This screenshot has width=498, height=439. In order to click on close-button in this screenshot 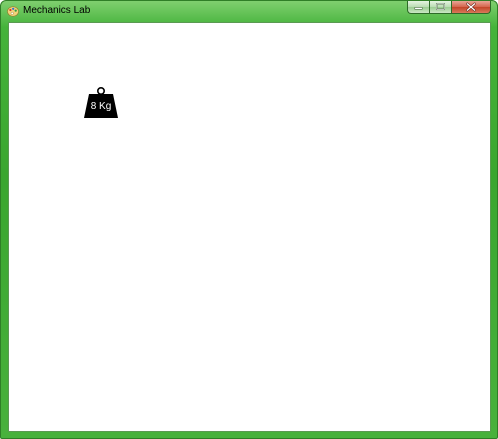, I will do `click(471, 7)`.